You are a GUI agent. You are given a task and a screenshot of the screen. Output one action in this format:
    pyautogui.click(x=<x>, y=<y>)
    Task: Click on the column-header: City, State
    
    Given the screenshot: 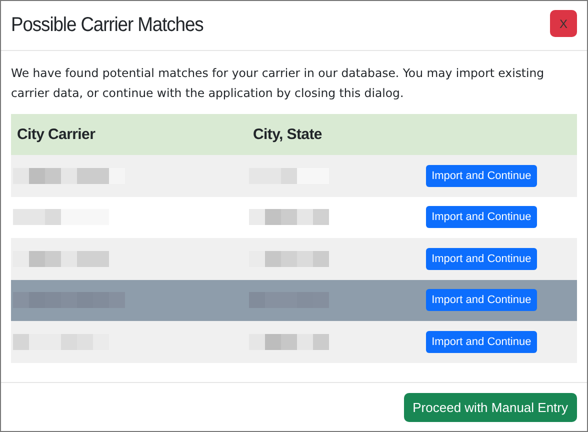 What is the action you would take?
    pyautogui.click(x=316, y=134)
    